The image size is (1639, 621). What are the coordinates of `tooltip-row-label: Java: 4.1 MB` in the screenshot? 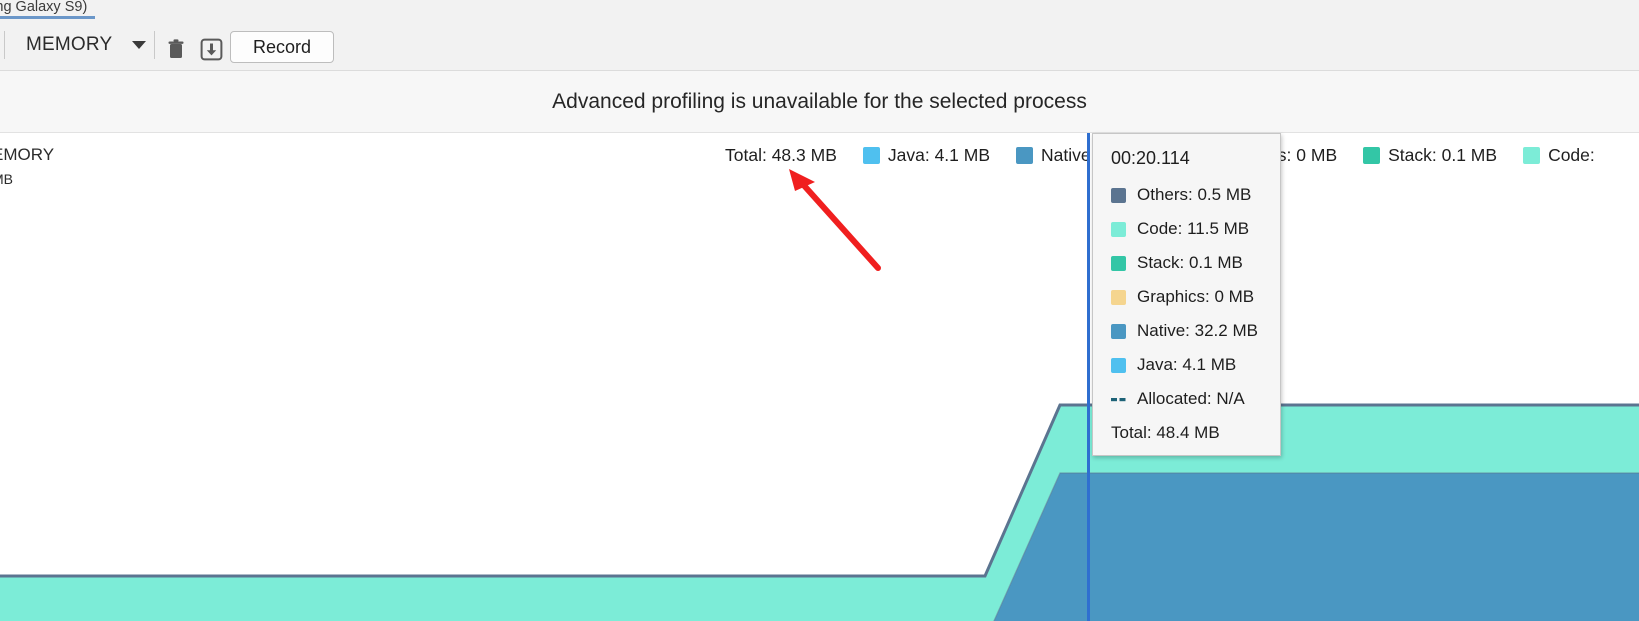 It's located at (1187, 364).